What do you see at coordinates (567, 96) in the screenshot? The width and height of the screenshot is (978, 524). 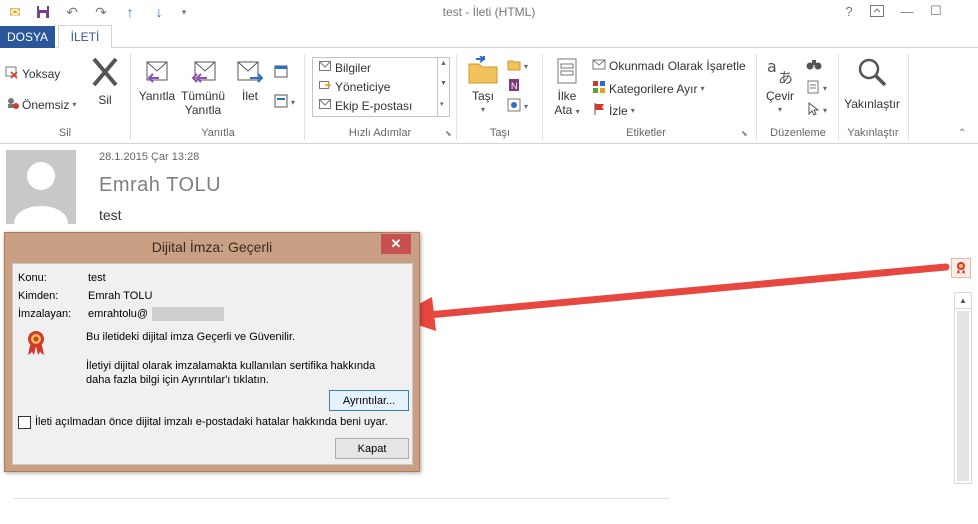 I see `assign-policy-label-1: İlke` at bounding box center [567, 96].